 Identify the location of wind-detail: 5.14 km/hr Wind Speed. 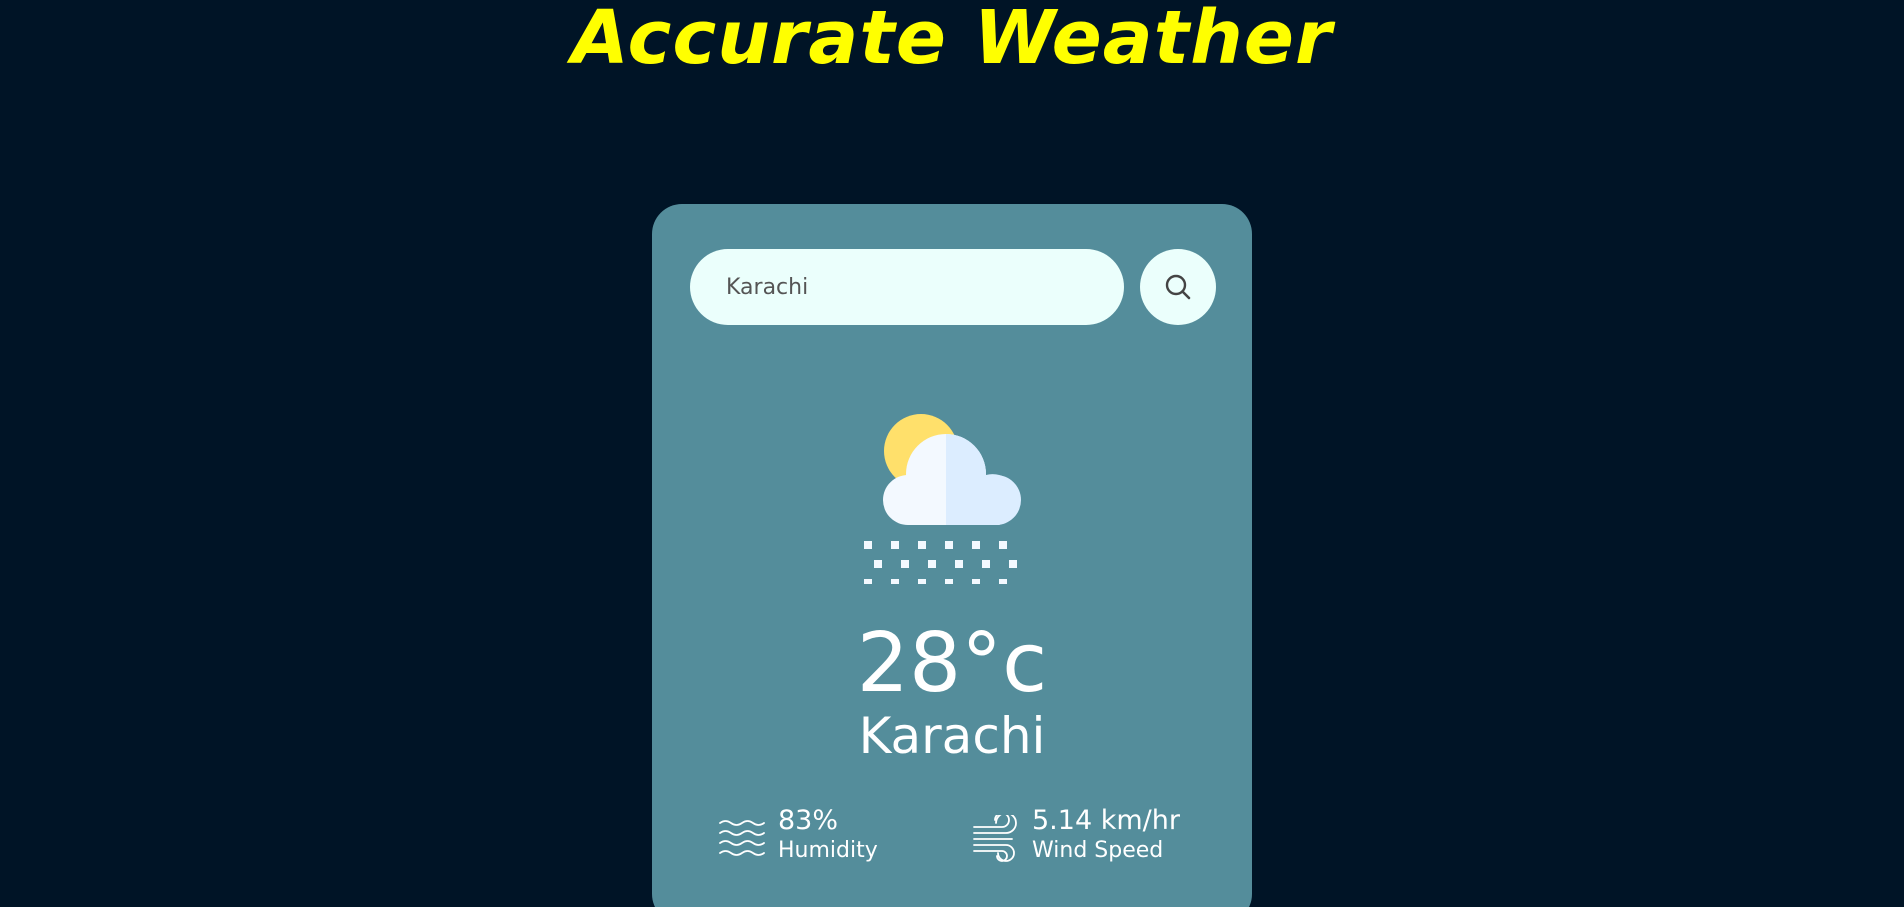
(1076, 835).